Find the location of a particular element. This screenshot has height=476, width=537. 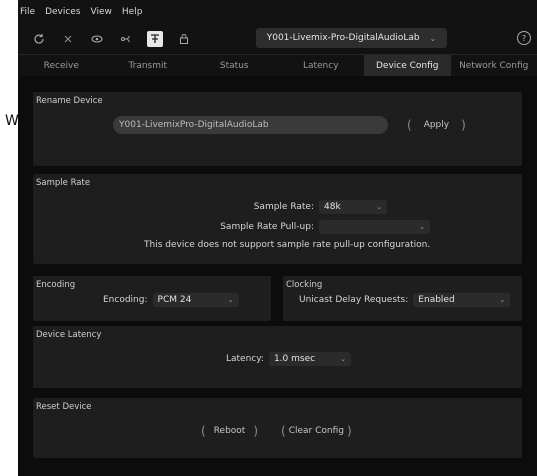

encoding-value: PCM 24 is located at coordinates (174, 300).